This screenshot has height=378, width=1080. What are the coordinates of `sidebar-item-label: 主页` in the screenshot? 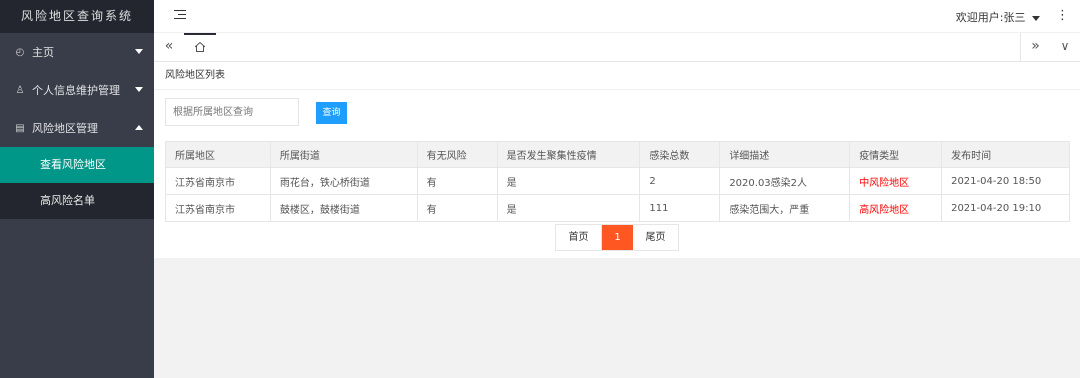 It's located at (43, 52).